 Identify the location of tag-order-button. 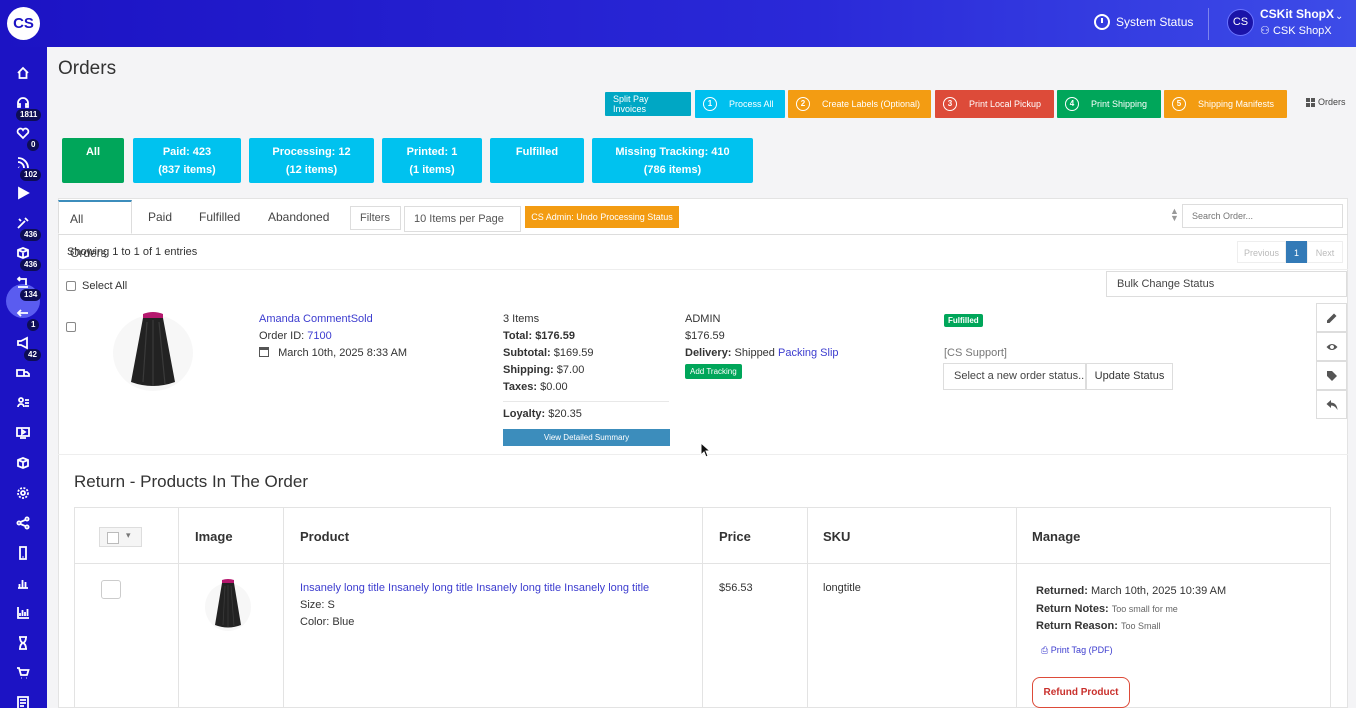
(1331, 375).